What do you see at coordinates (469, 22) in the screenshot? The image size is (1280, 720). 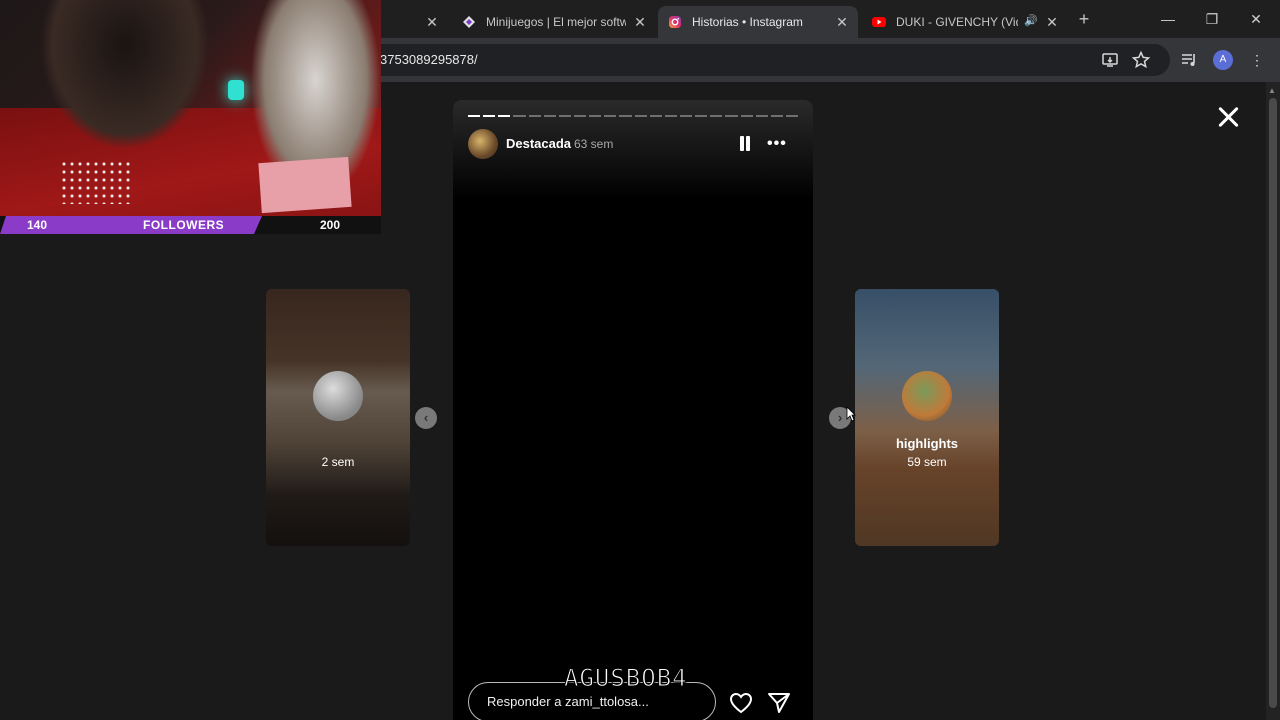 I see `diamond-icon` at bounding box center [469, 22].